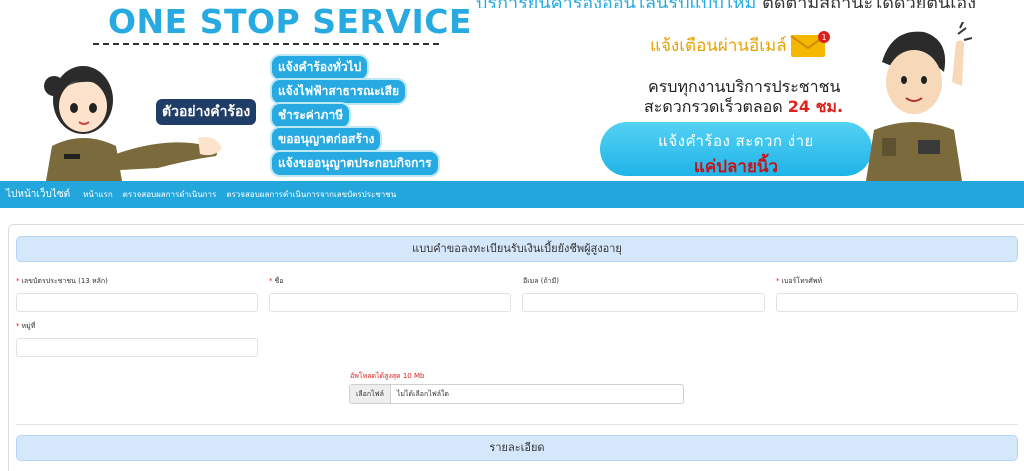 The width and height of the screenshot is (1024, 471). What do you see at coordinates (815, 106) in the screenshot?
I see `service-hours-highlight: 24 ชม.` at bounding box center [815, 106].